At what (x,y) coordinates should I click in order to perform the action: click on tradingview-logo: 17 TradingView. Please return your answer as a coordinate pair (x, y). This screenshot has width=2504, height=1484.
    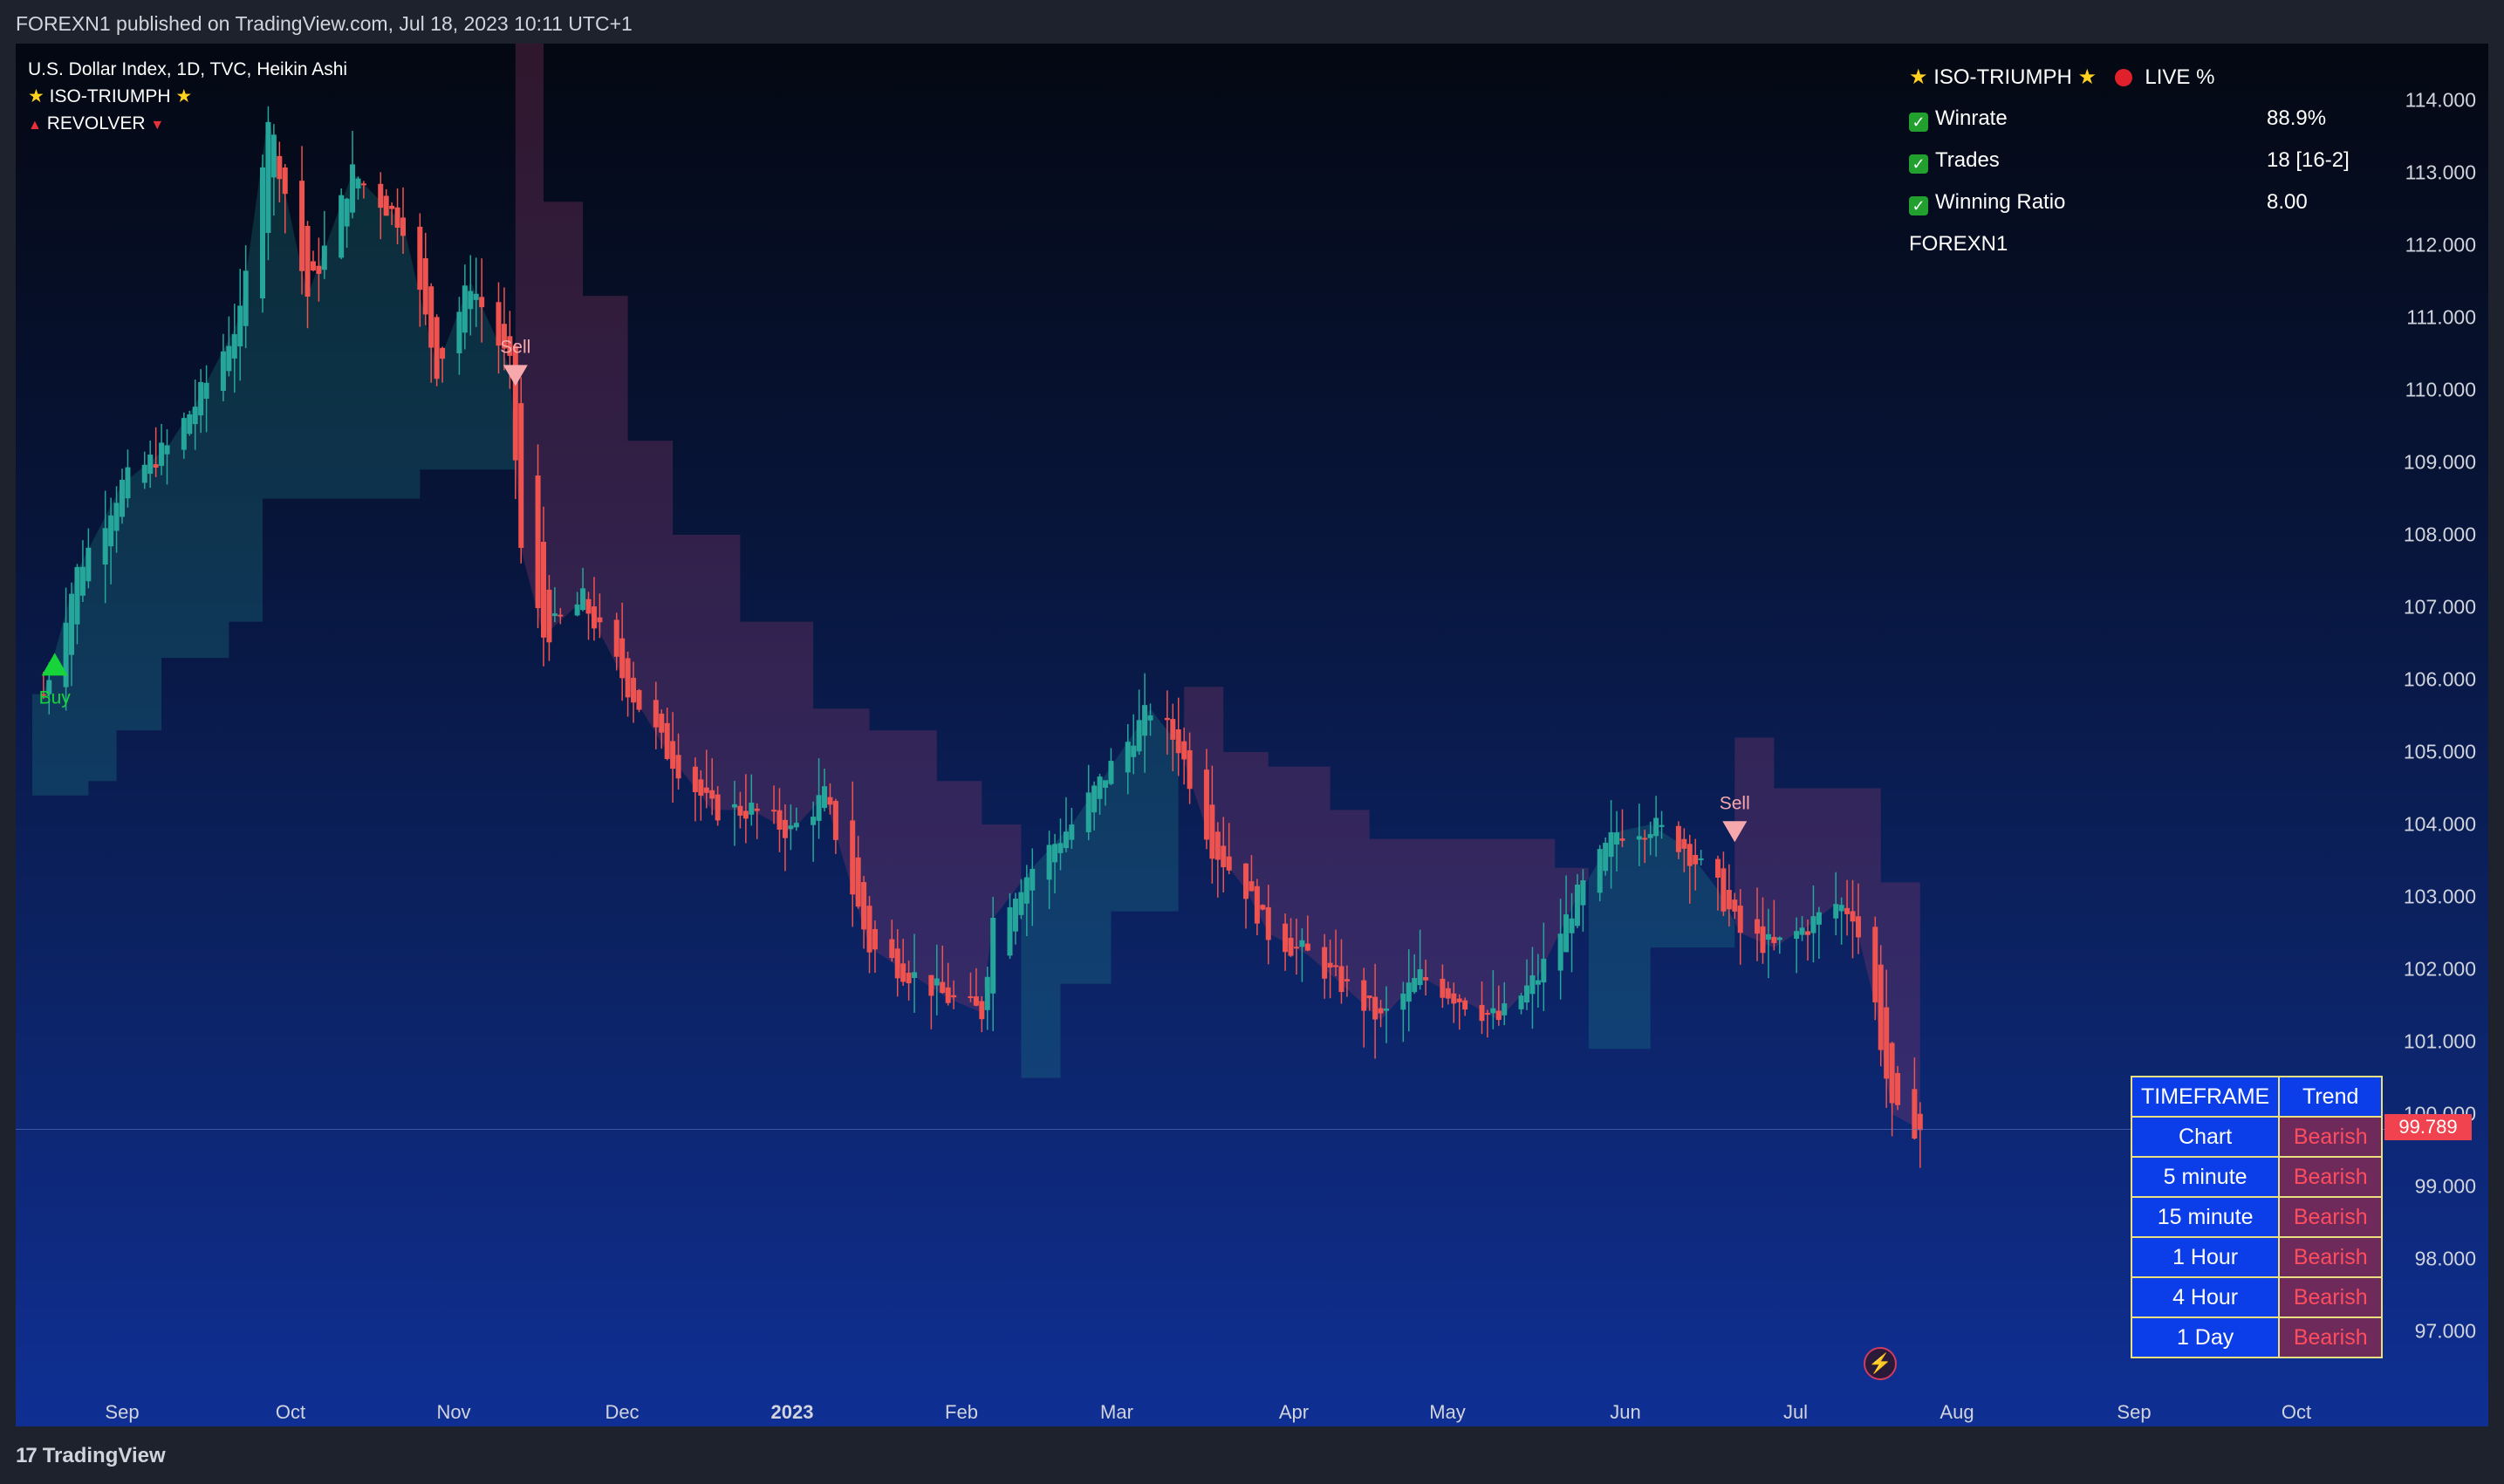
    Looking at the image, I should click on (91, 1456).